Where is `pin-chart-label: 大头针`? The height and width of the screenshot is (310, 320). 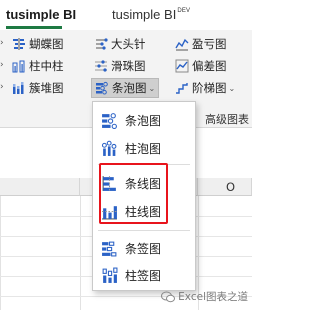 pin-chart-label: 大头针 is located at coordinates (128, 44).